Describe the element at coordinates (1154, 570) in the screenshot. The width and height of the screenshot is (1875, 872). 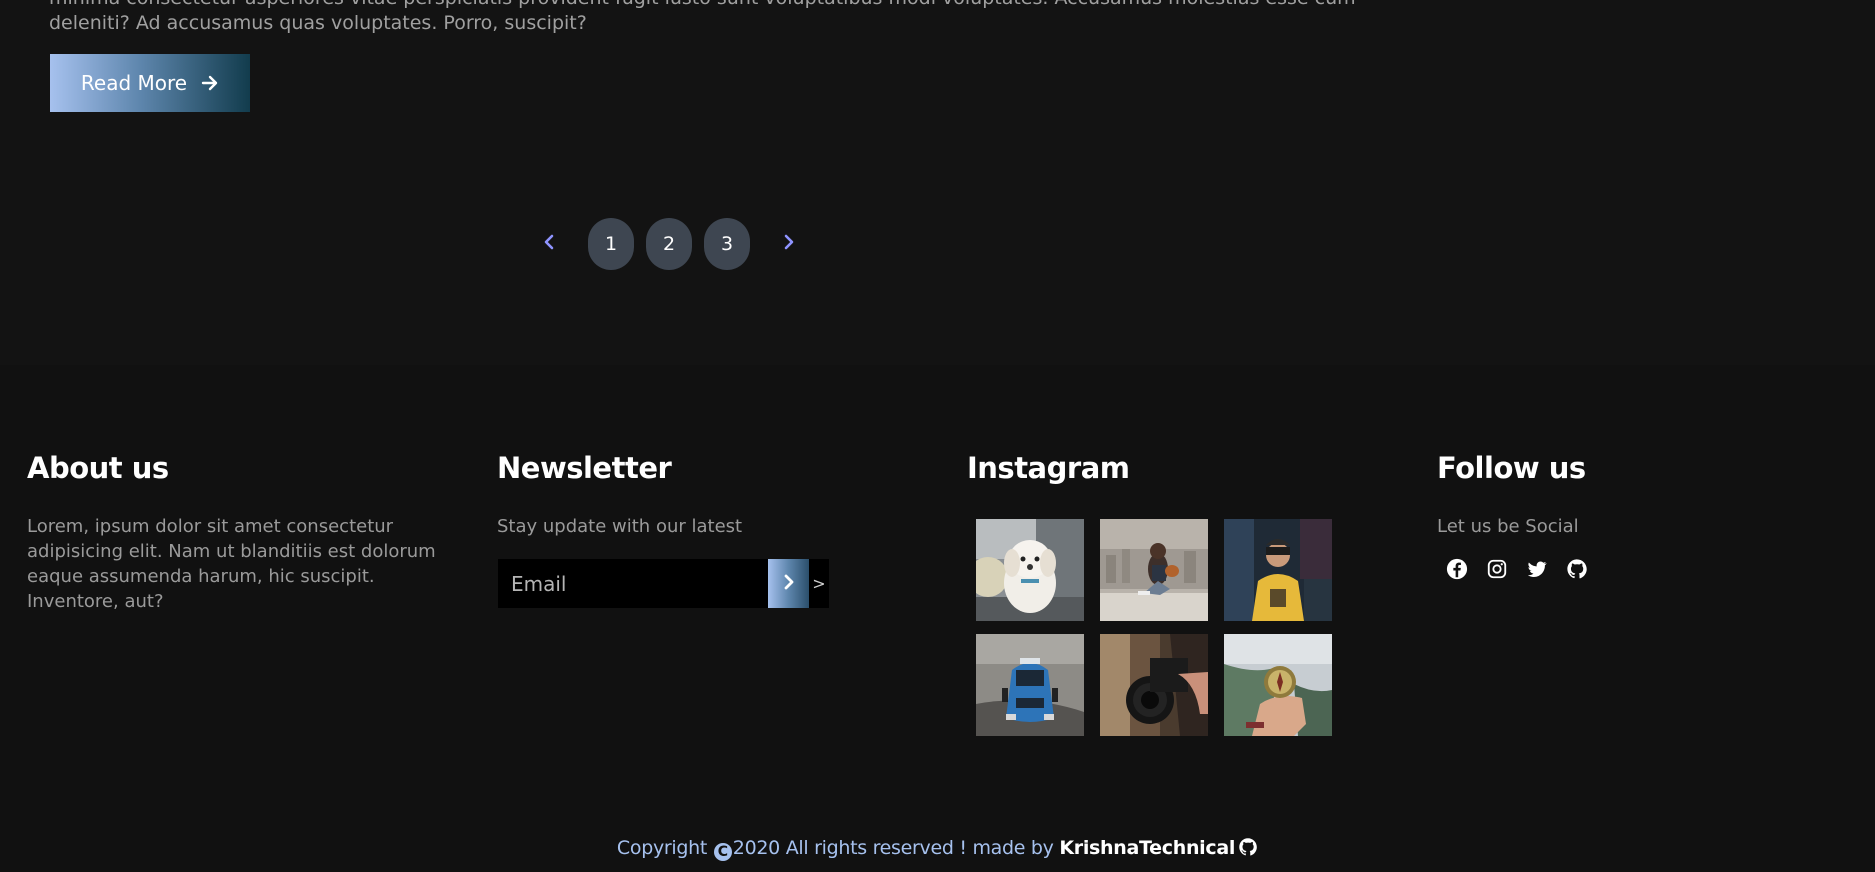
I see `woman-sitting-city-photo` at that location.